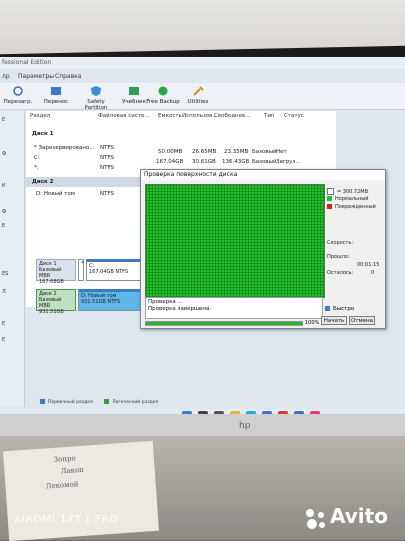  I want to click on menu-bar: лр Параметры Справка, so click(202, 76).